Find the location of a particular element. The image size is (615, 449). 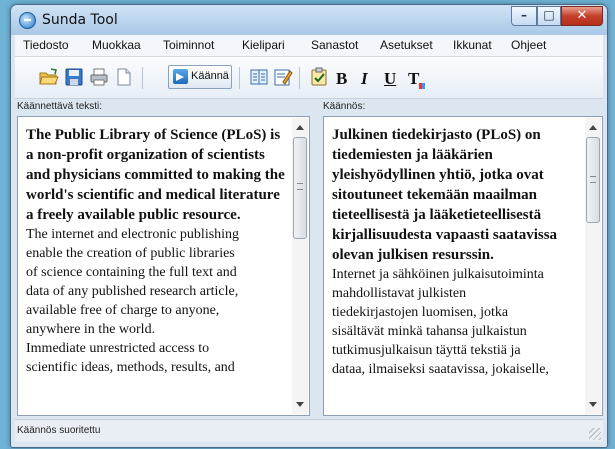

minimize-button: – is located at coordinates (524, 16).